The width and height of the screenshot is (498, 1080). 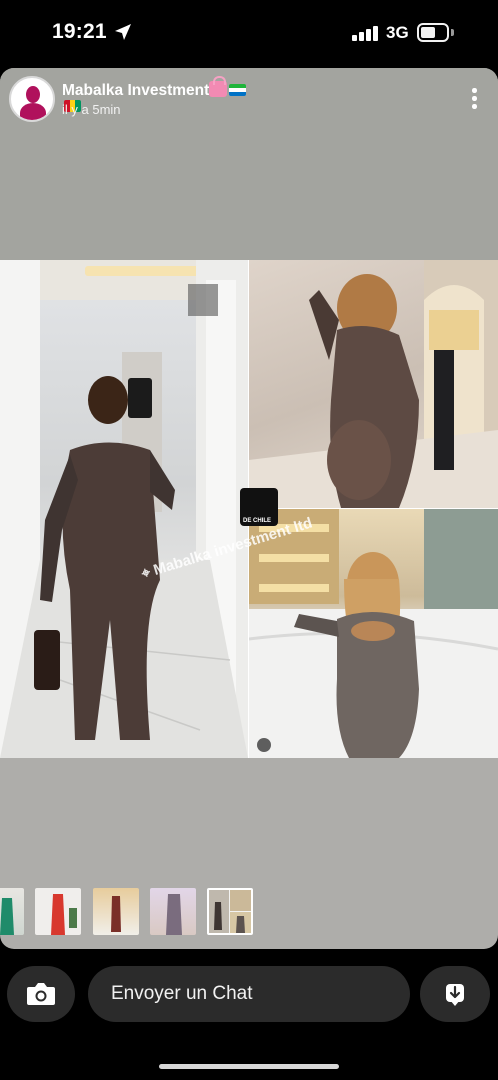 What do you see at coordinates (123, 32) in the screenshot?
I see `location-arrow-icon` at bounding box center [123, 32].